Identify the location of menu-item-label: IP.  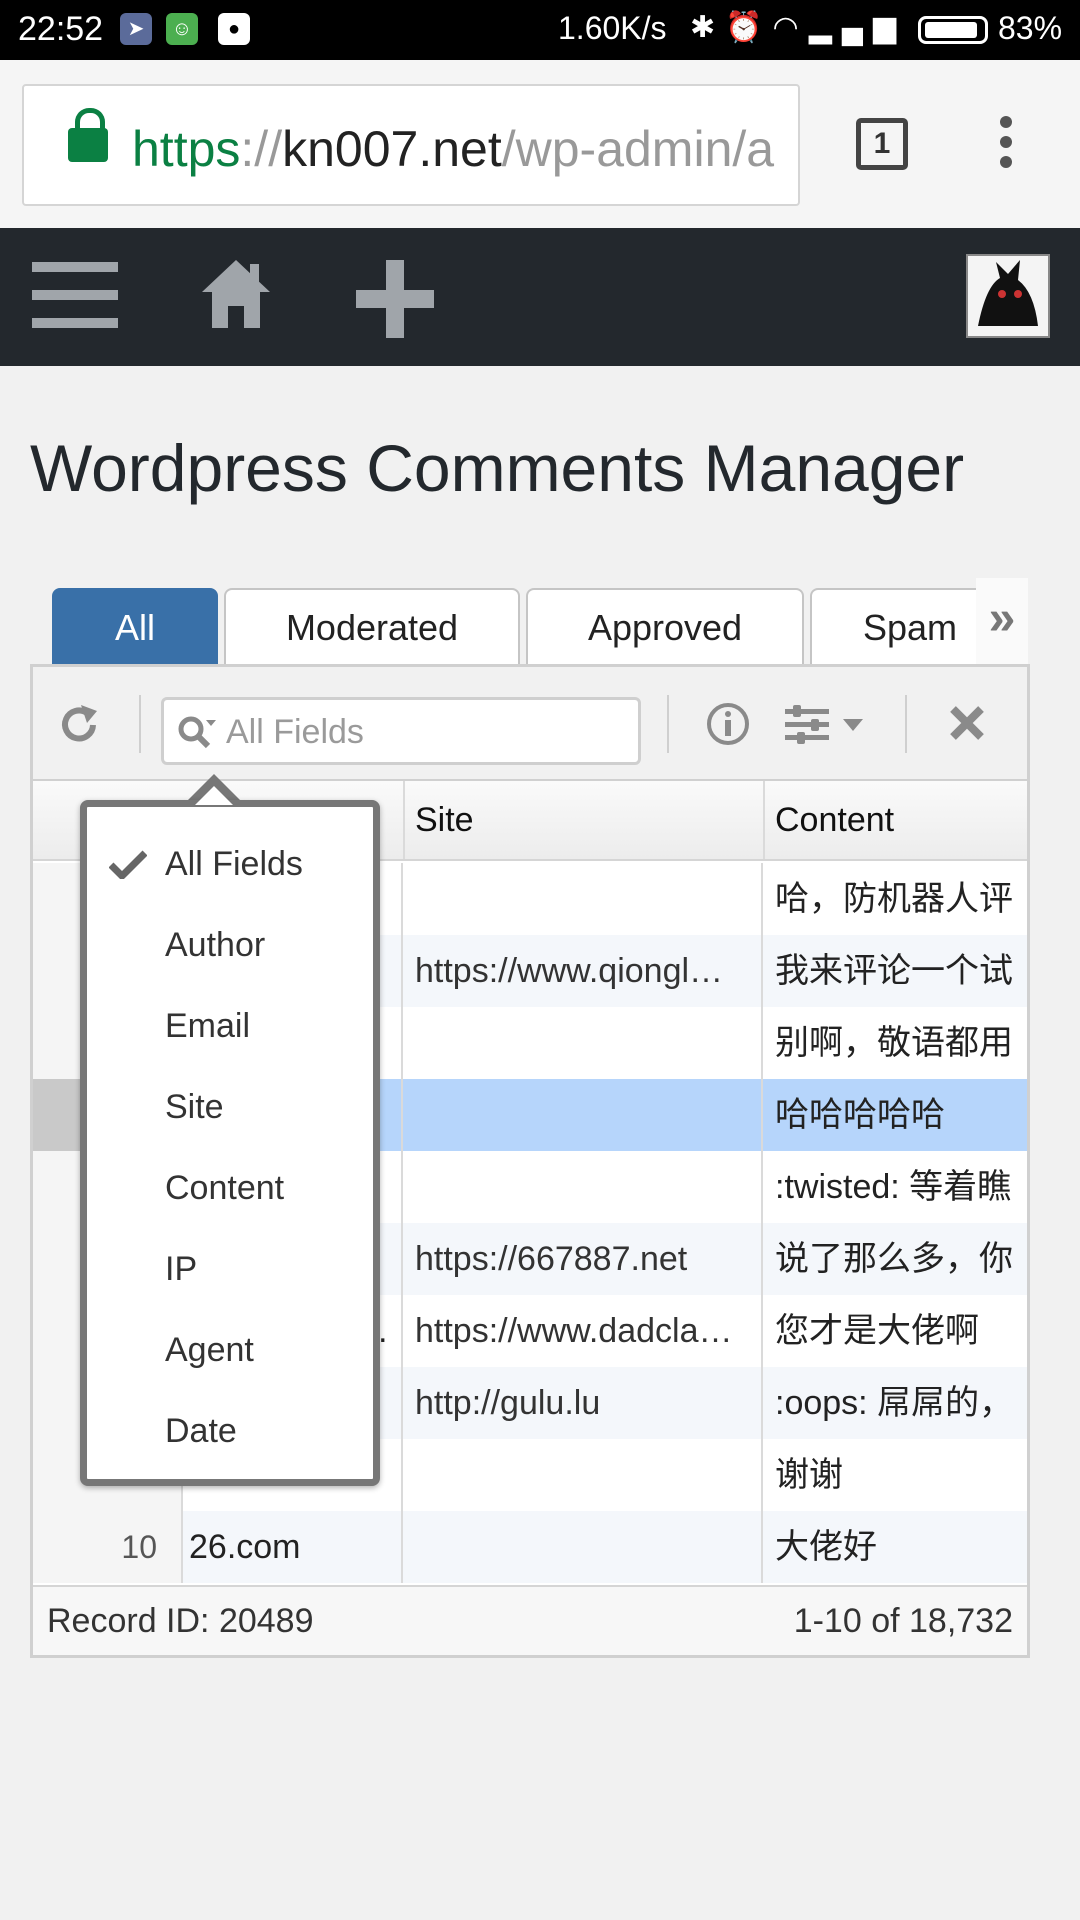
(181, 1269).